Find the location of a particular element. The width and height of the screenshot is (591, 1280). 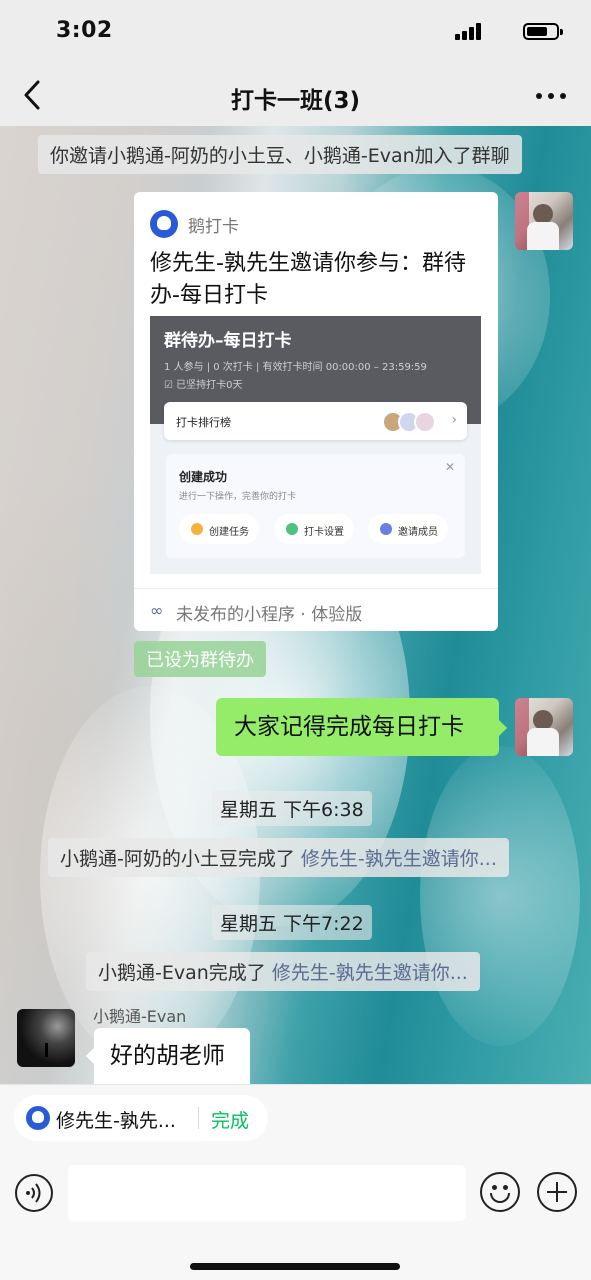

home-indicator is located at coordinates (295, 1266).